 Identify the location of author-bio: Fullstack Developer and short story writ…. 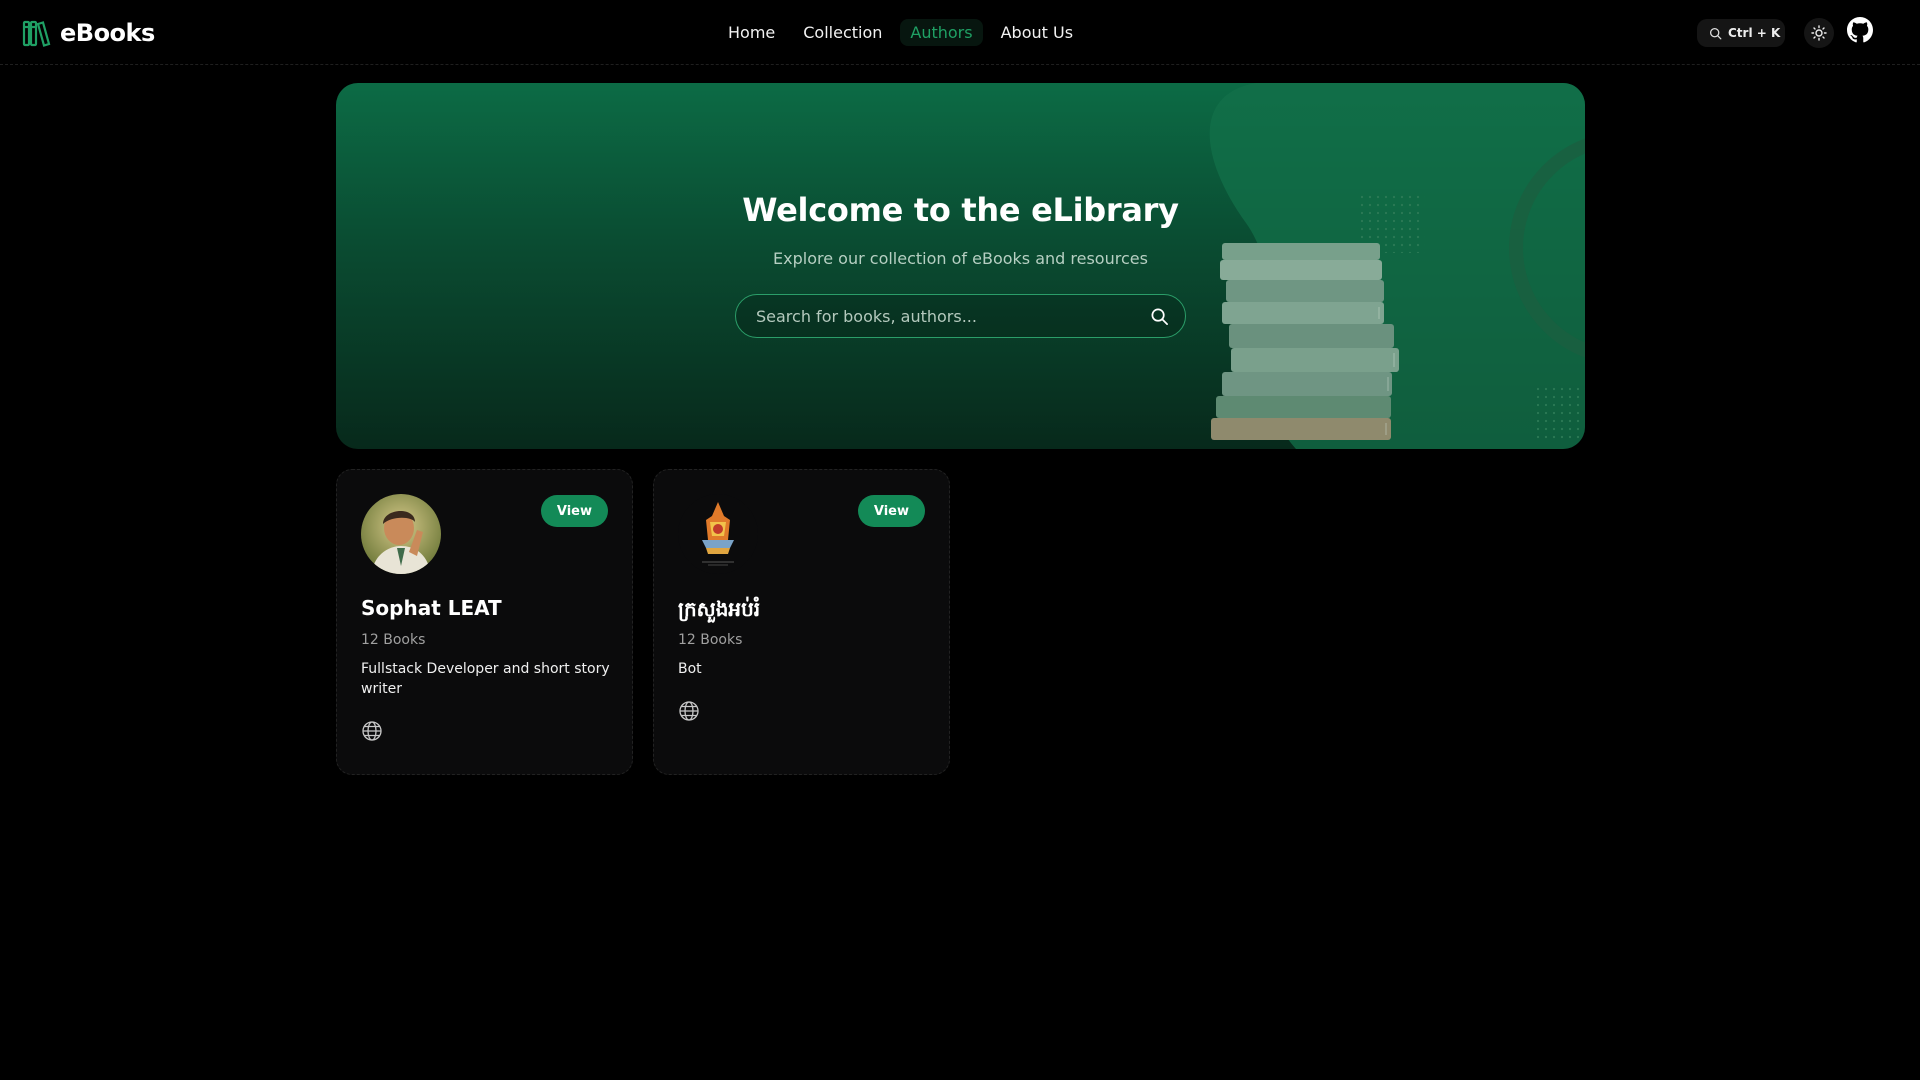
(485, 679).